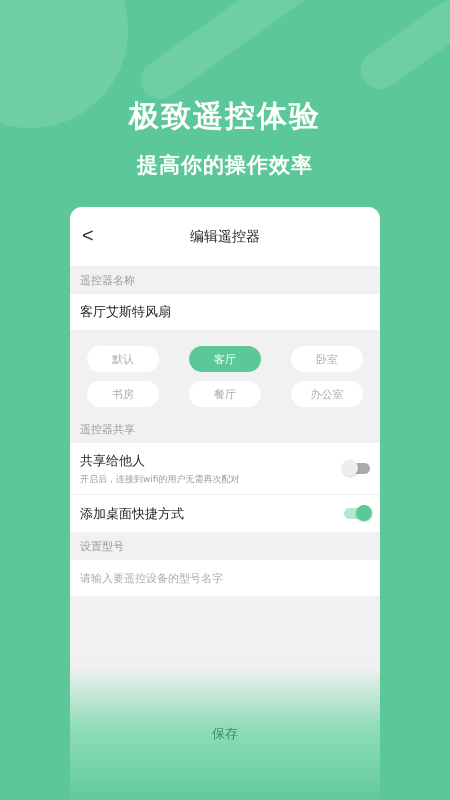 The height and width of the screenshot is (800, 450). Describe the element at coordinates (225, 359) in the screenshot. I see `room-chip: 客厅` at that location.